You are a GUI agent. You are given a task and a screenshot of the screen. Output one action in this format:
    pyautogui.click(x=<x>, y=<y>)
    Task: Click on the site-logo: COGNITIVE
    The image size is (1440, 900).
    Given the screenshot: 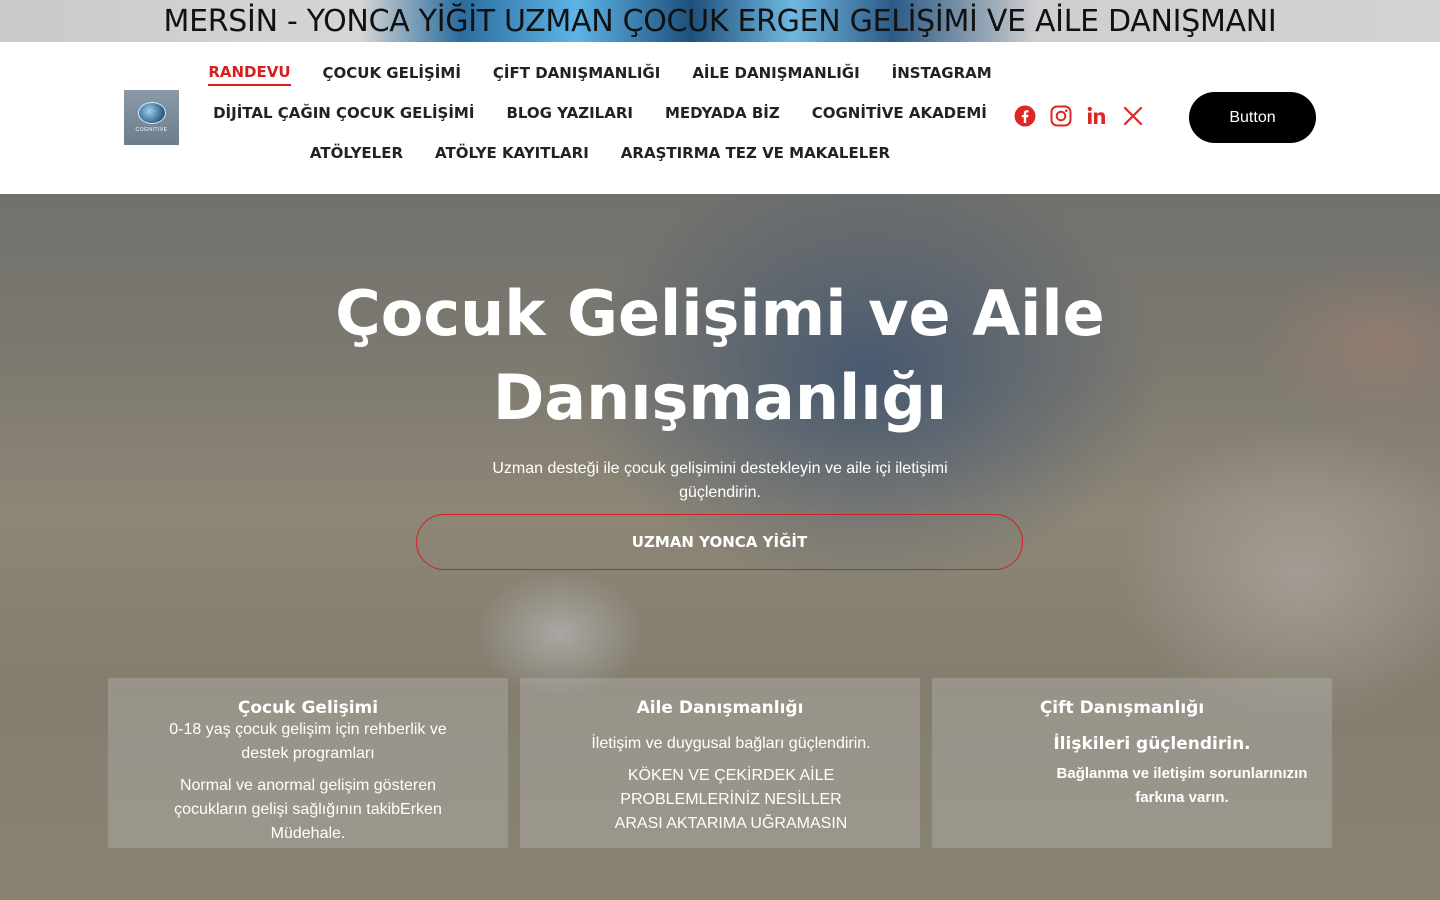 What is the action you would take?
    pyautogui.click(x=151, y=117)
    